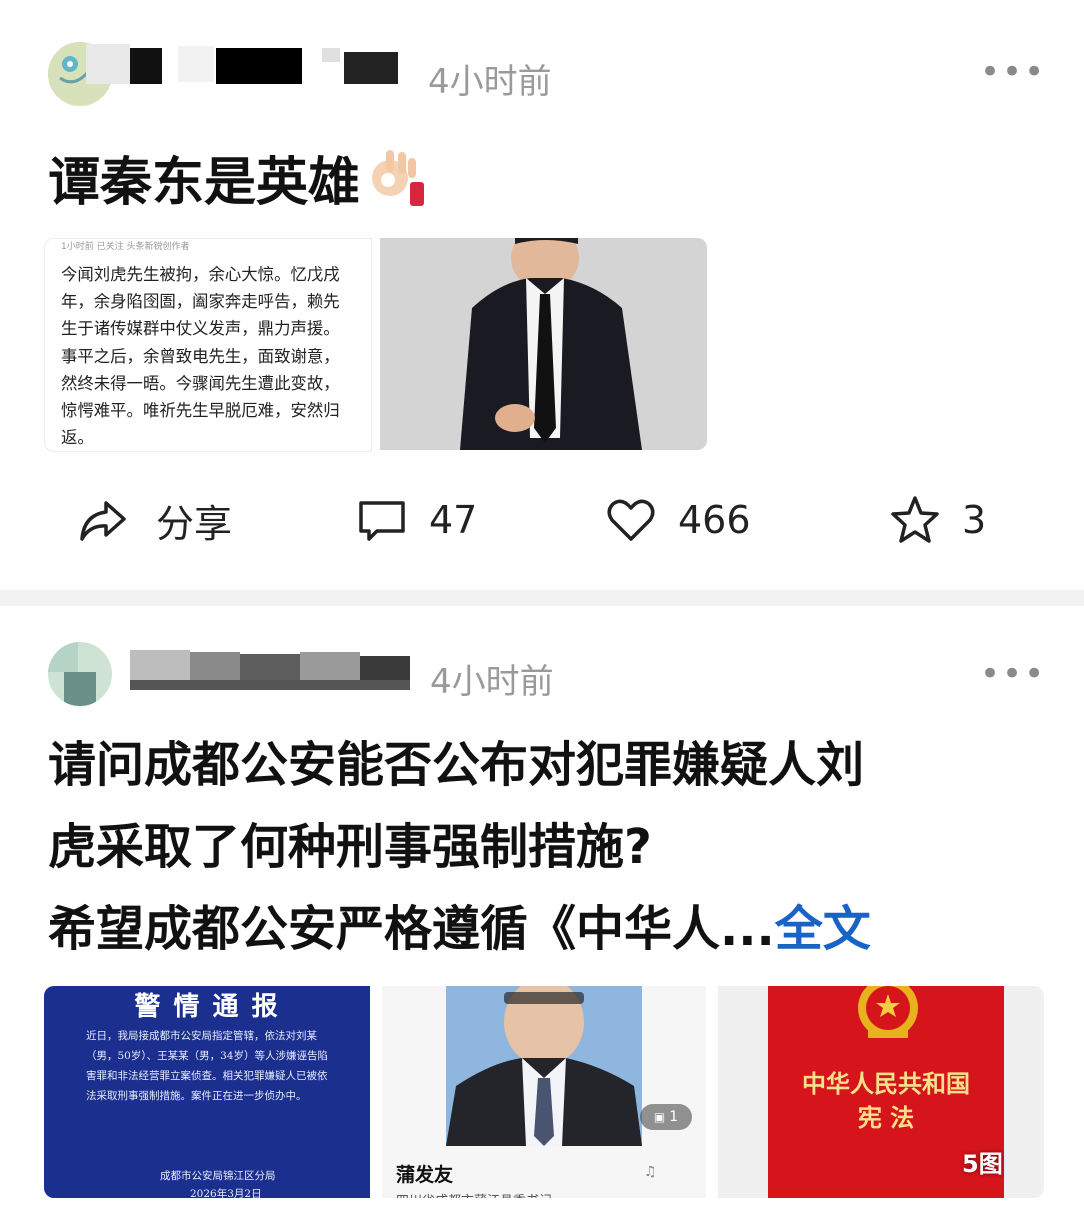 Image resolution: width=1084 pixels, height=1221 pixels. I want to click on share-button: 分享, so click(154, 520).